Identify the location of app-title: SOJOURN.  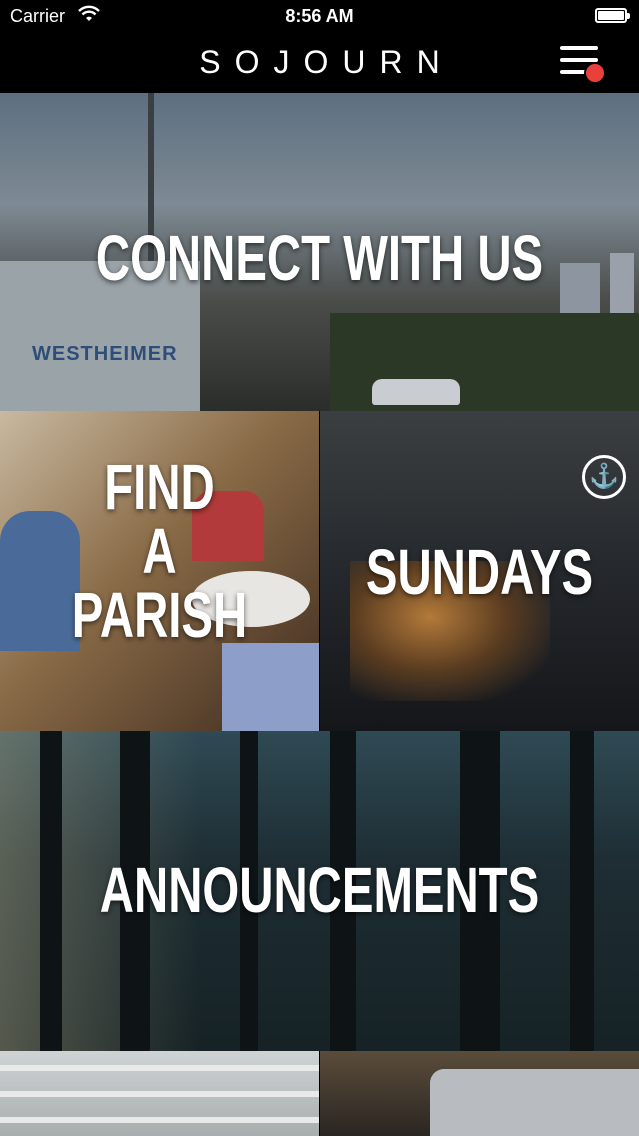
(326, 62).